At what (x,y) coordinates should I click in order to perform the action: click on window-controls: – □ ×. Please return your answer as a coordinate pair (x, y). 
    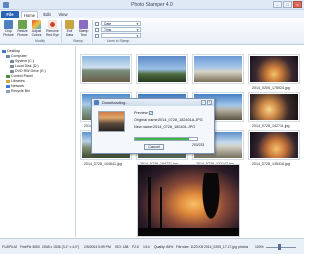
    Looking at the image, I should click on (287, 4).